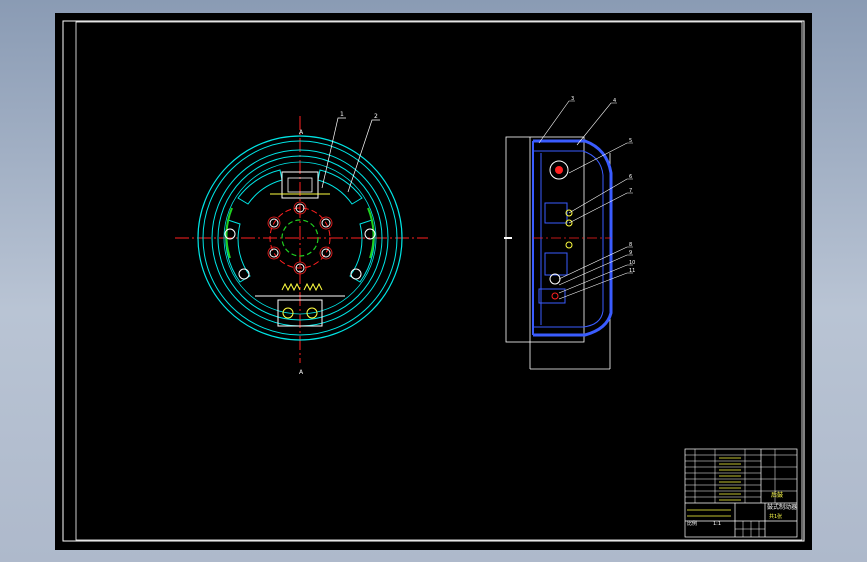 The width and height of the screenshot is (867, 562). Describe the element at coordinates (342, 114) in the screenshot. I see `leader-label-1: 1` at that location.